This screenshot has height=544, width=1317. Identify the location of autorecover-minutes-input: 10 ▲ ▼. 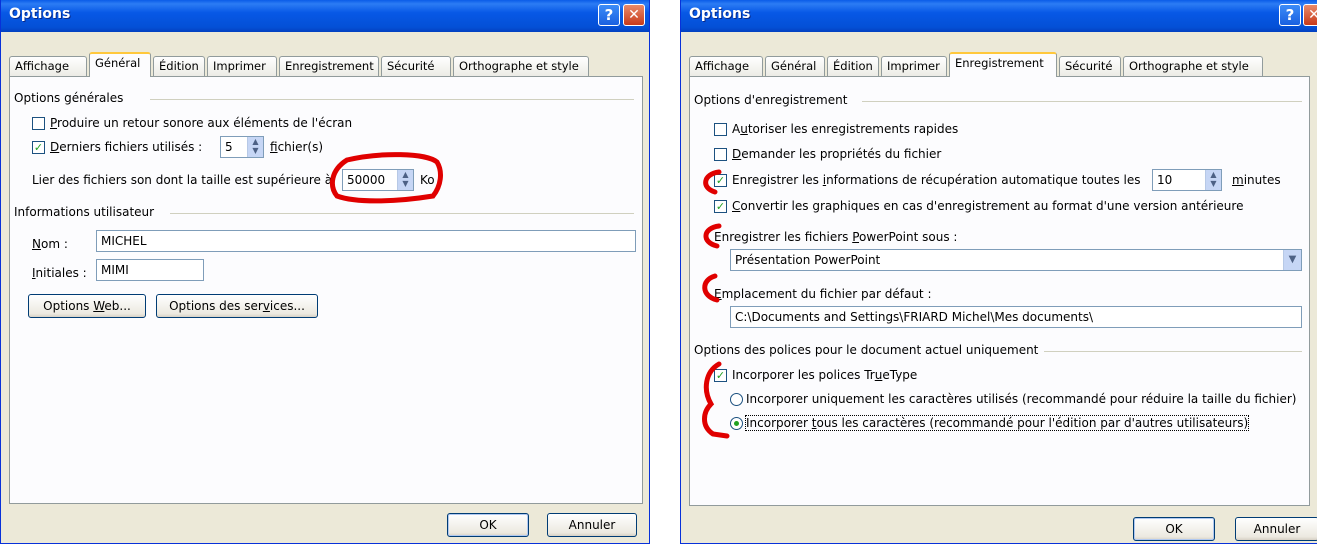
(1187, 180).